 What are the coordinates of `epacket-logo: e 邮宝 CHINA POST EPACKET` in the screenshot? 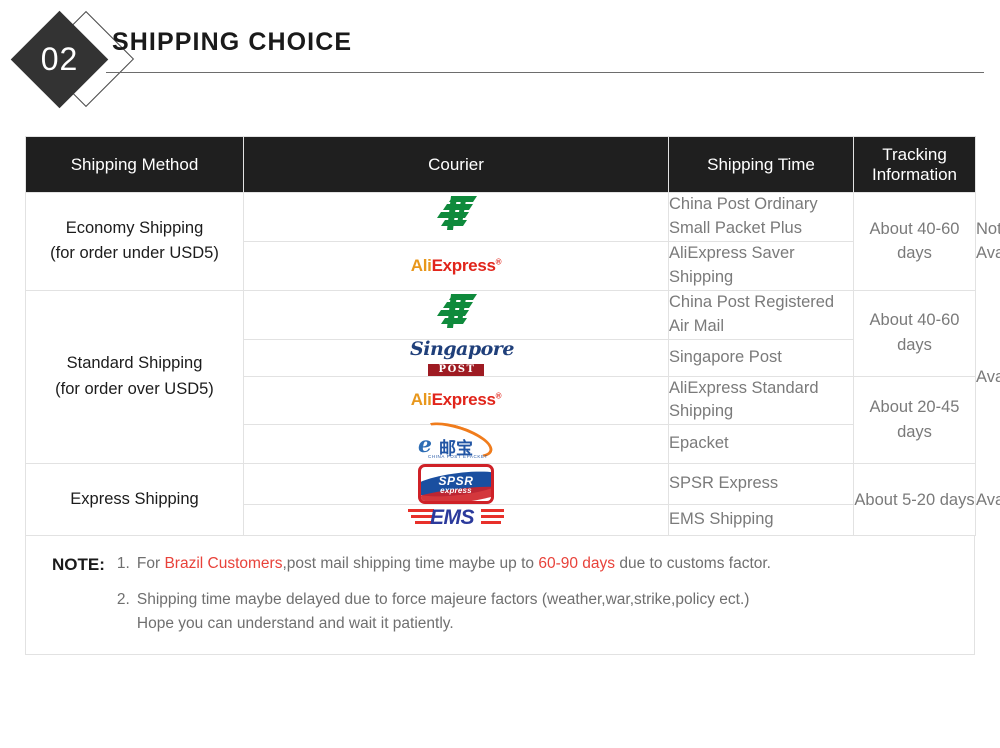 It's located at (456, 440).